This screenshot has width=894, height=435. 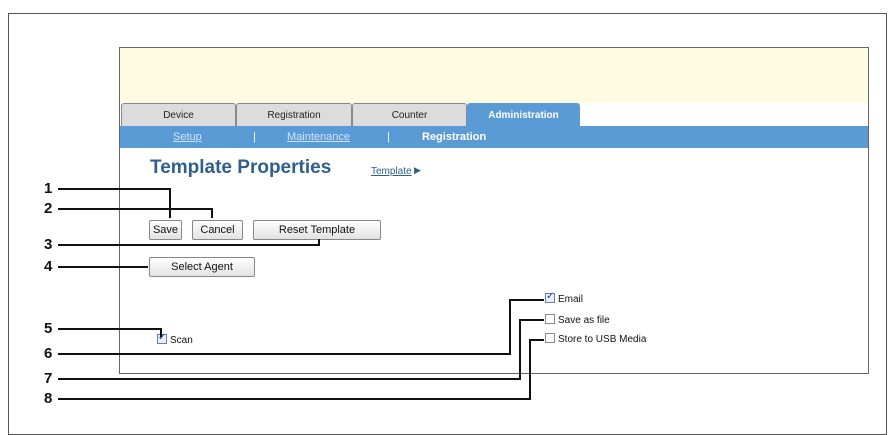 What do you see at coordinates (48, 378) in the screenshot?
I see `callout-7: 7` at bounding box center [48, 378].